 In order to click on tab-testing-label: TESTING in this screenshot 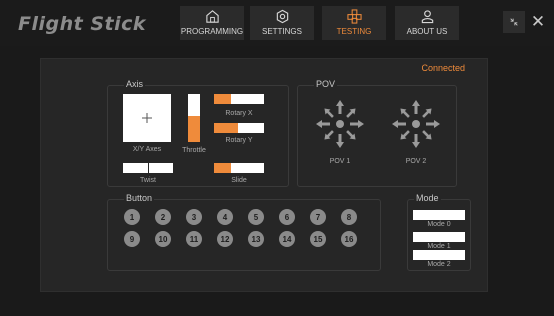, I will do `click(354, 31)`.